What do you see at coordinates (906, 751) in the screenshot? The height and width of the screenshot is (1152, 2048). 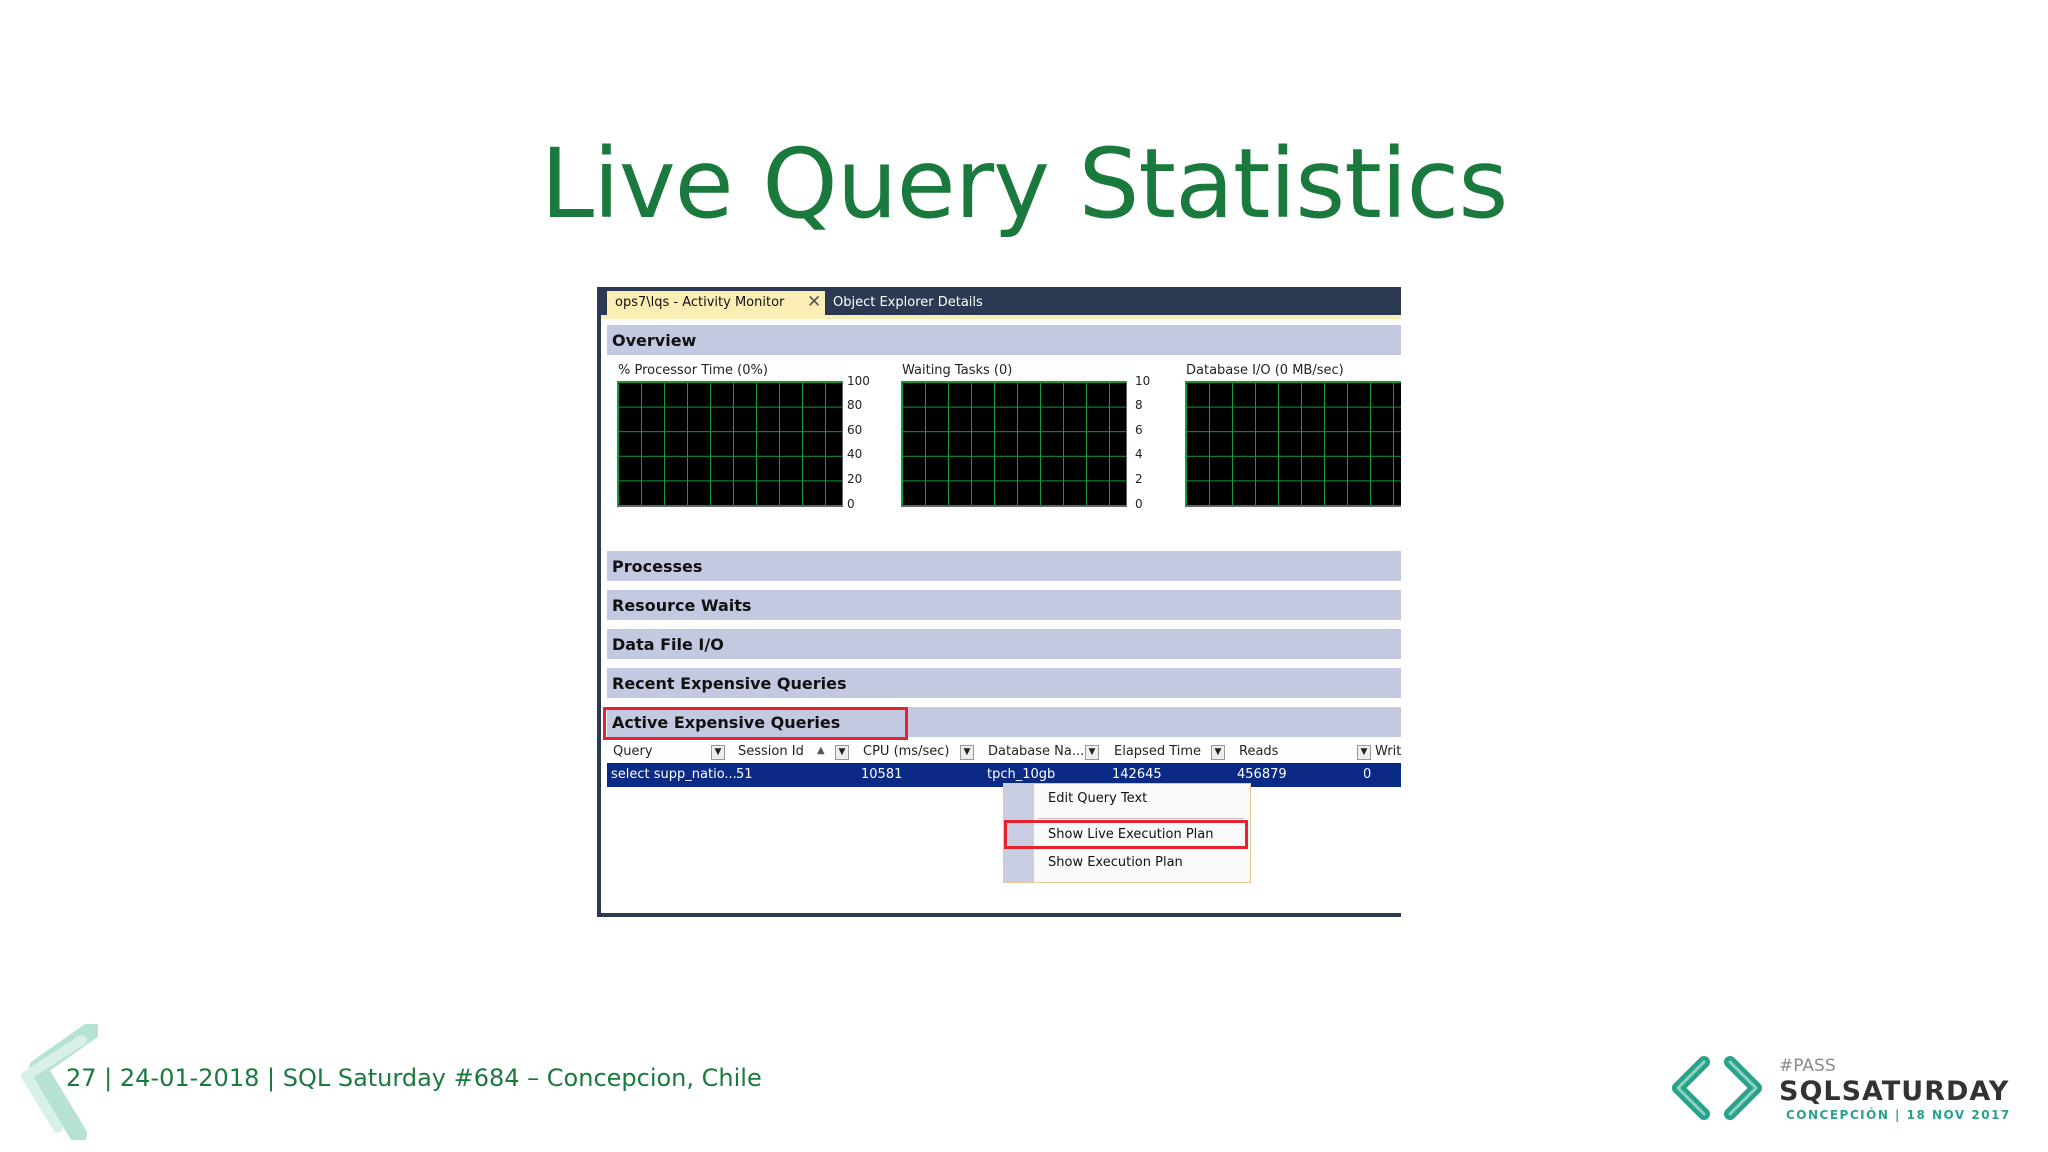 I see `column-header-cpu: CPU (ms/sec)` at bounding box center [906, 751].